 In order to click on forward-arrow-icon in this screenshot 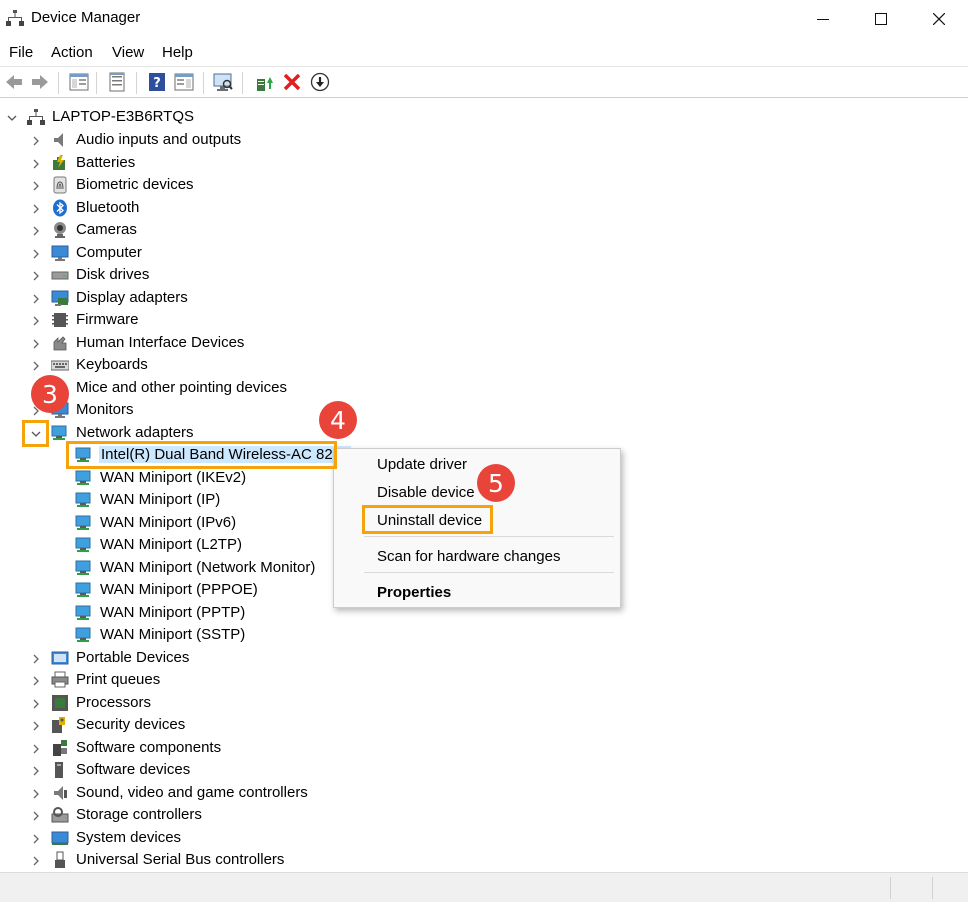, I will do `click(40, 82)`.